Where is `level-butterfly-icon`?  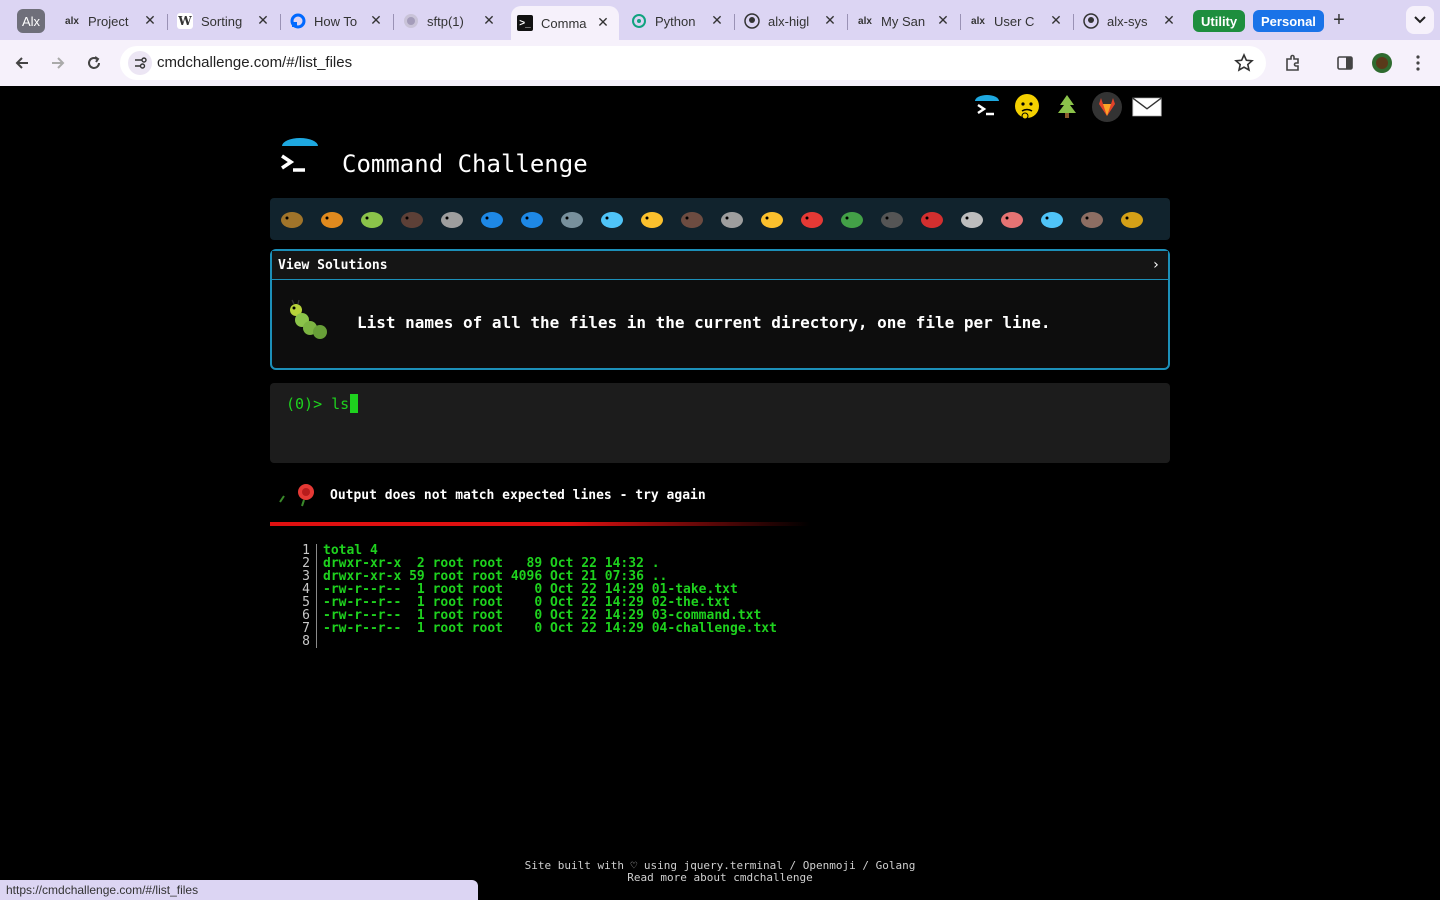 level-butterfly-icon is located at coordinates (332, 219).